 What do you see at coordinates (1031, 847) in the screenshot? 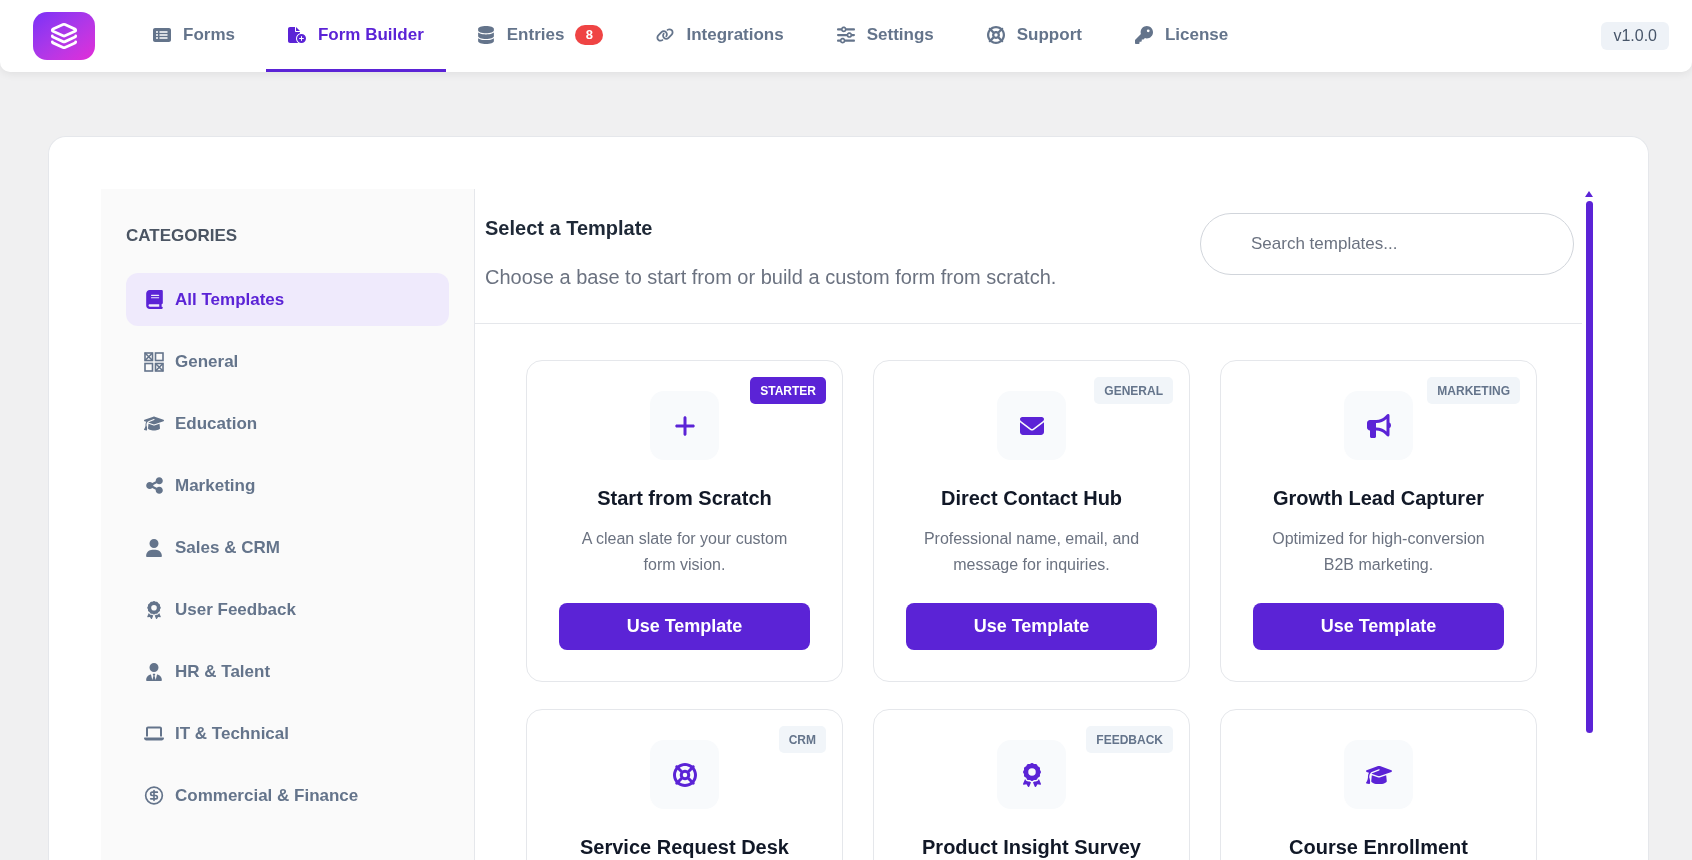
I see `template-title: Product Insight Survey` at bounding box center [1031, 847].